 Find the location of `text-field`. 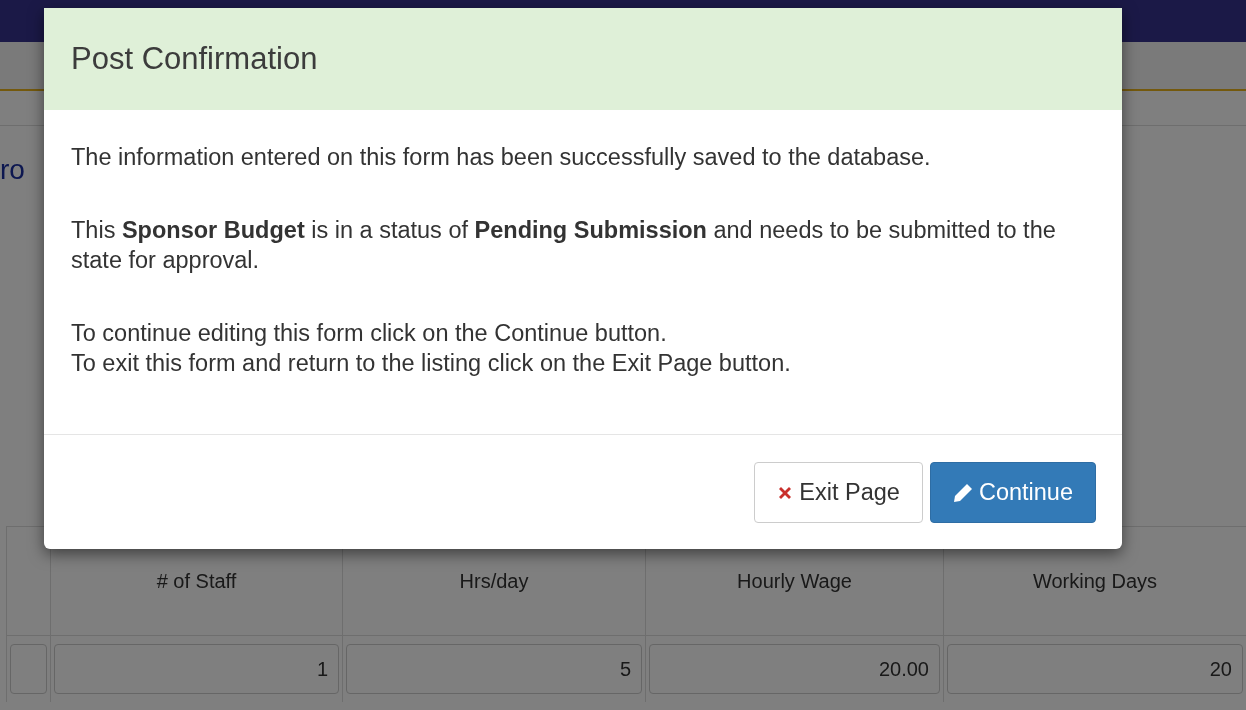

text-field is located at coordinates (28, 669).